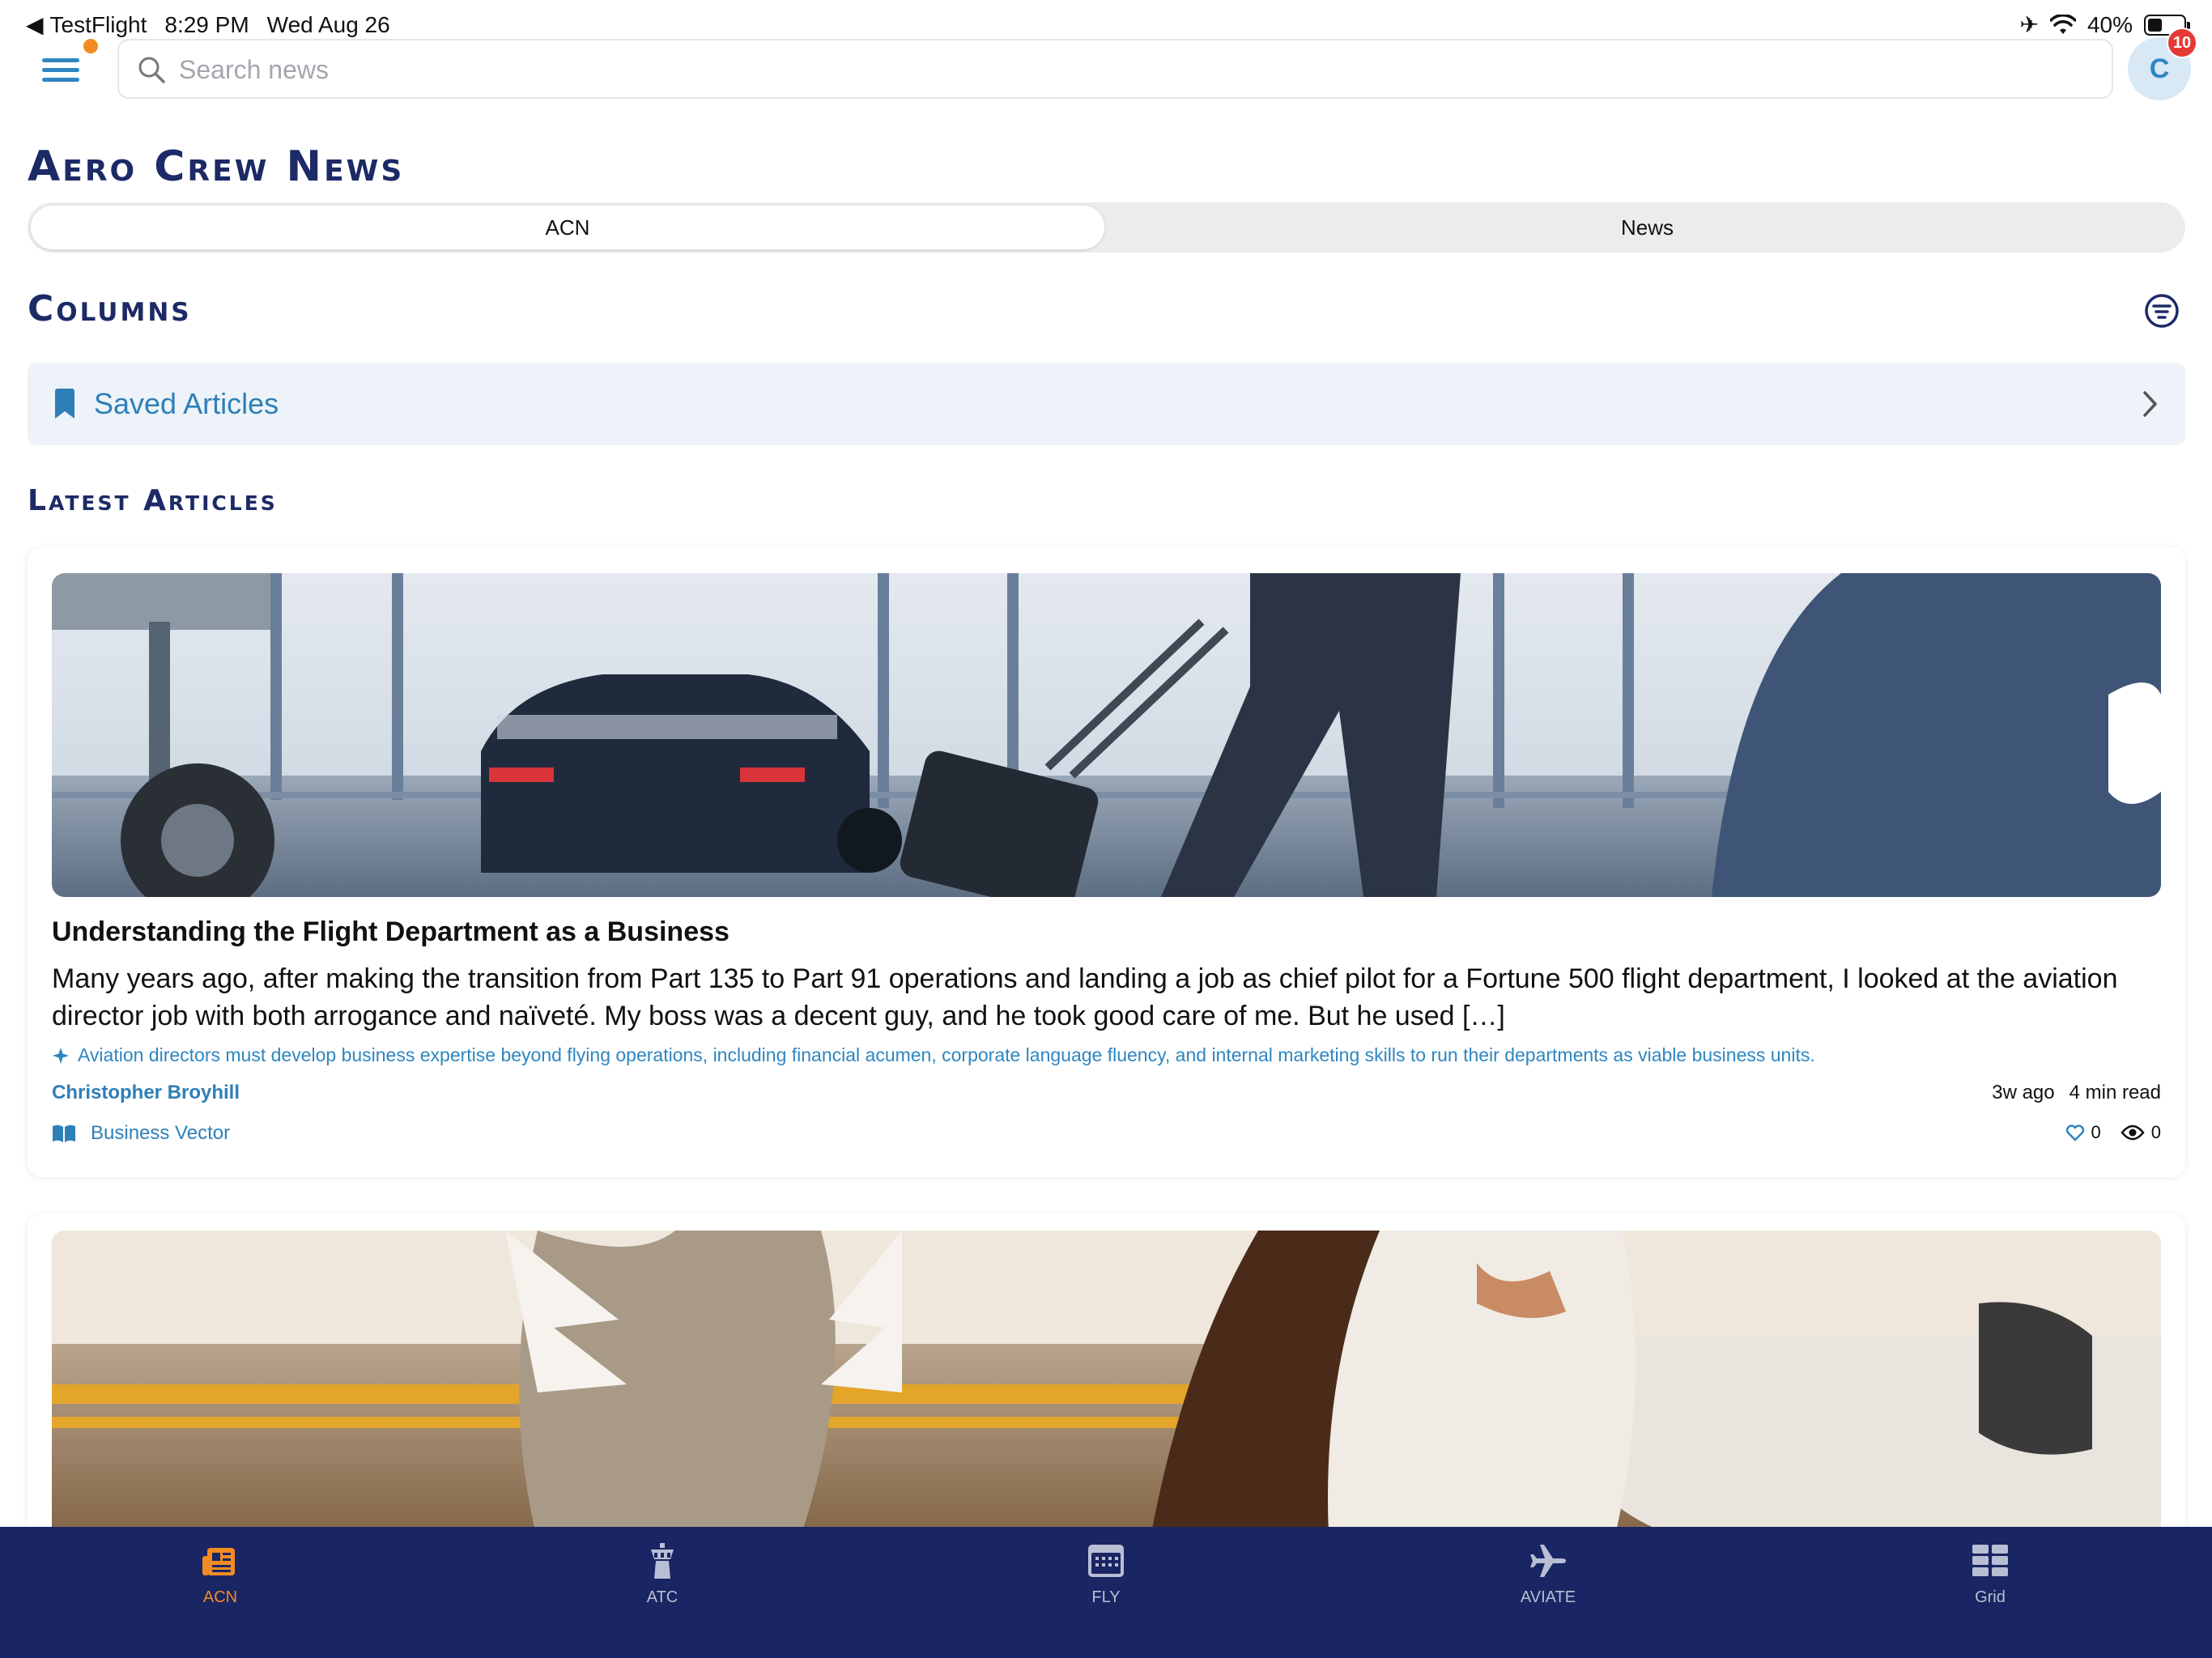 This screenshot has width=2212, height=1658. Describe the element at coordinates (2063, 24) in the screenshot. I see `wifi-icon` at that location.